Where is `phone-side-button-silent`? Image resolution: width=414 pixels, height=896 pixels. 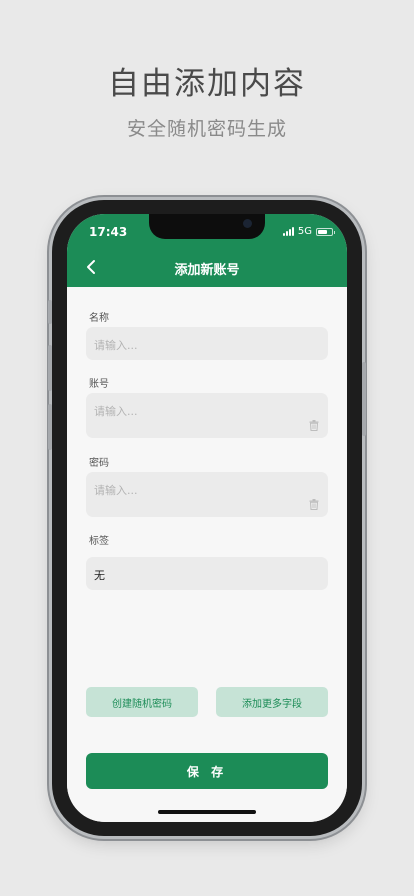
phone-side-button-silent is located at coordinates (50, 312).